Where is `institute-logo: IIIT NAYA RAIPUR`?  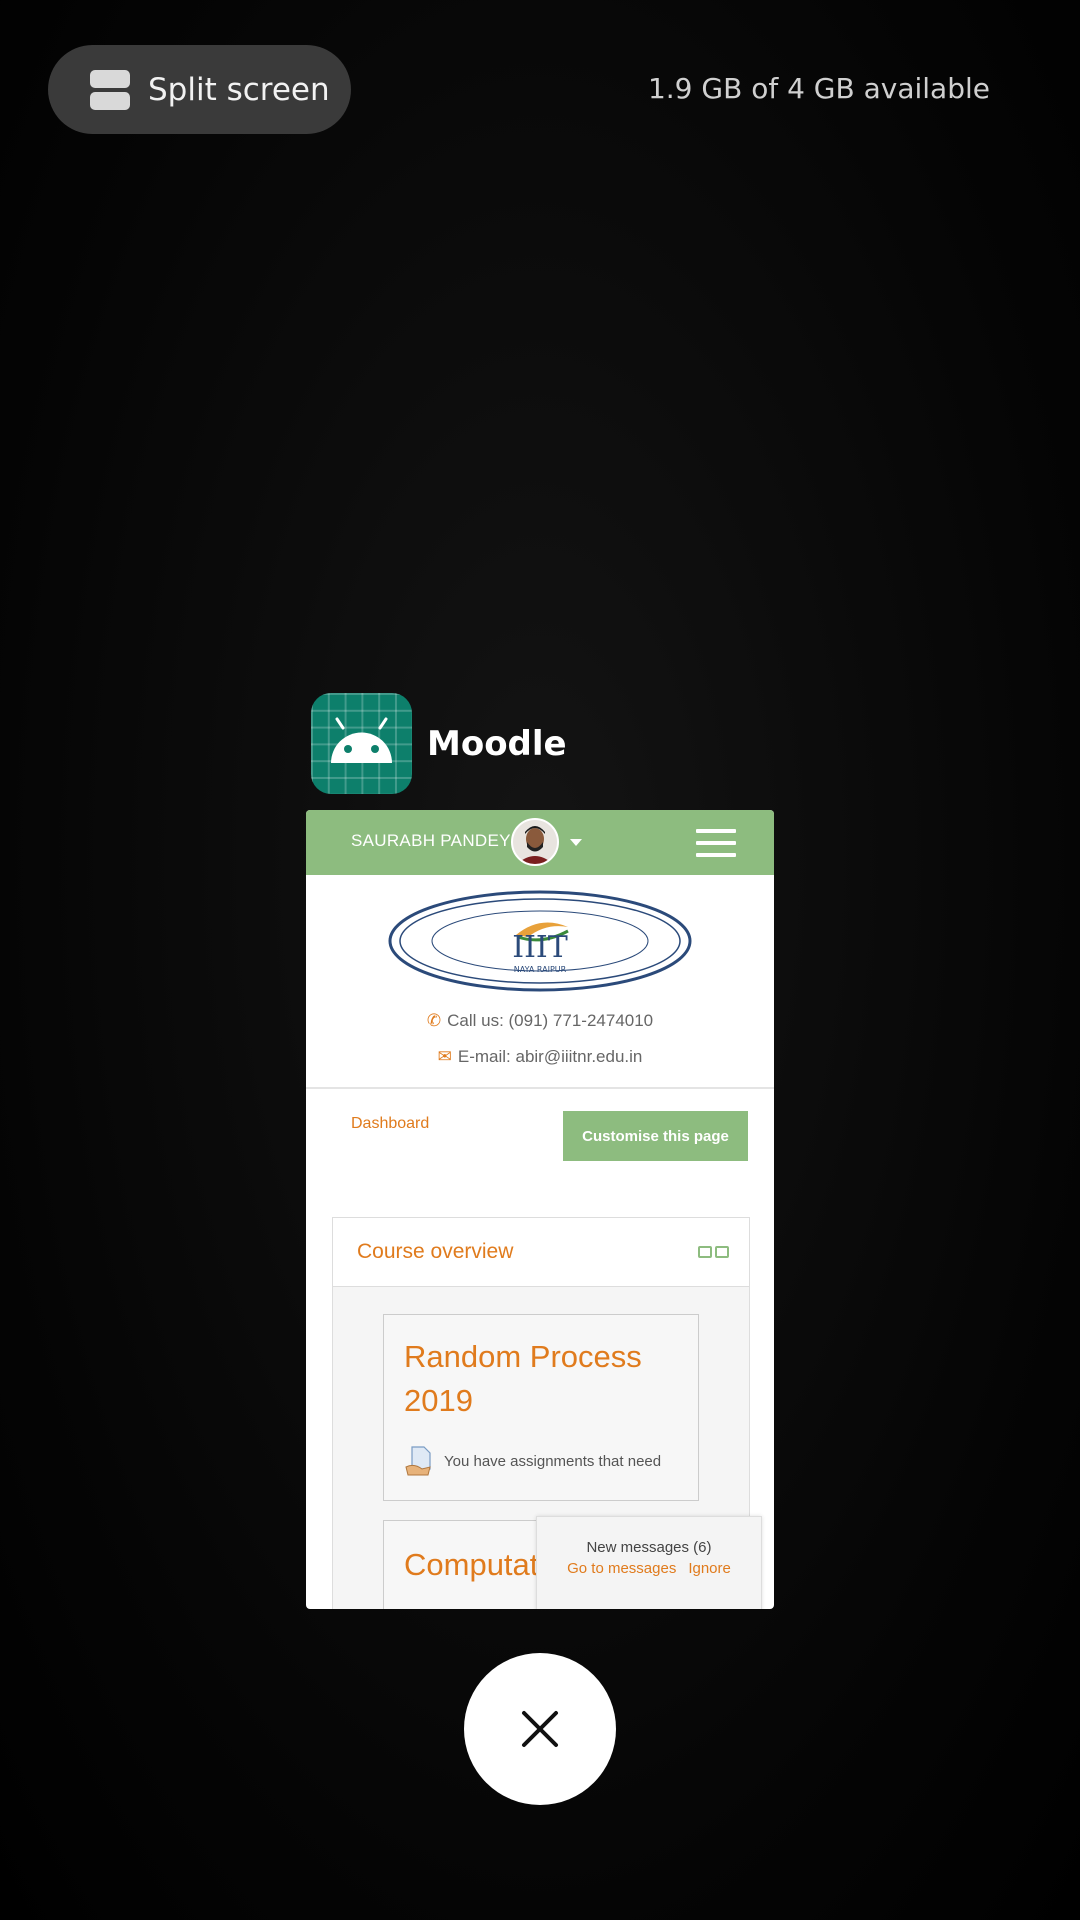
institute-logo: IIIT NAYA RAIPUR is located at coordinates (540, 939).